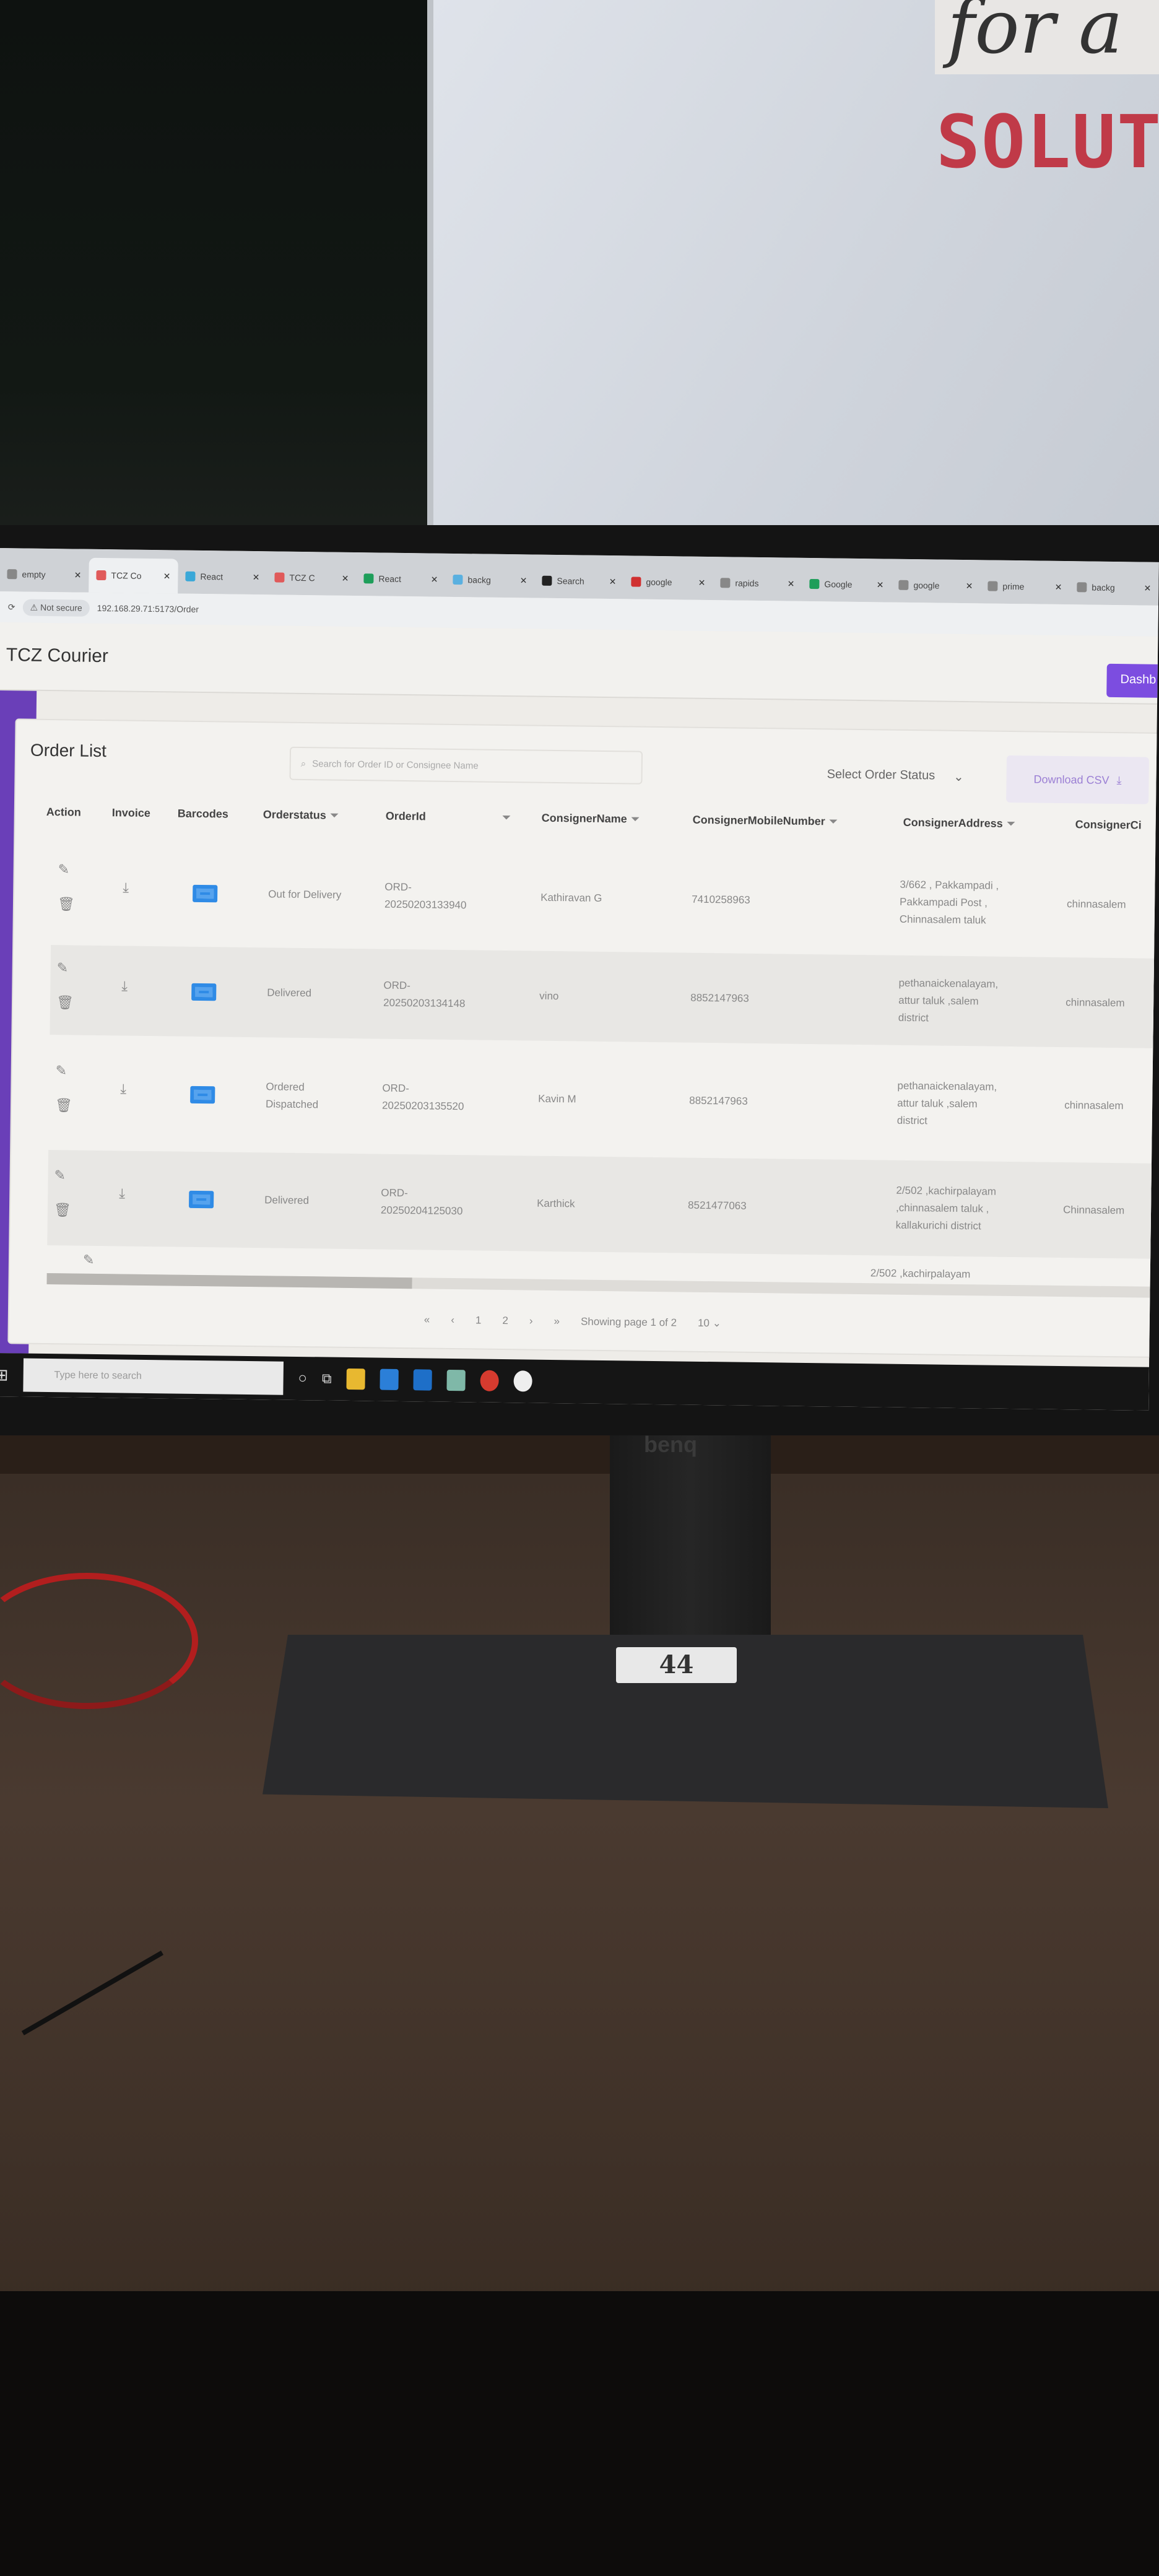 This screenshot has height=2576, width=1159. I want to click on column-header: ConsignerMobileNumber ⏷, so click(766, 822).